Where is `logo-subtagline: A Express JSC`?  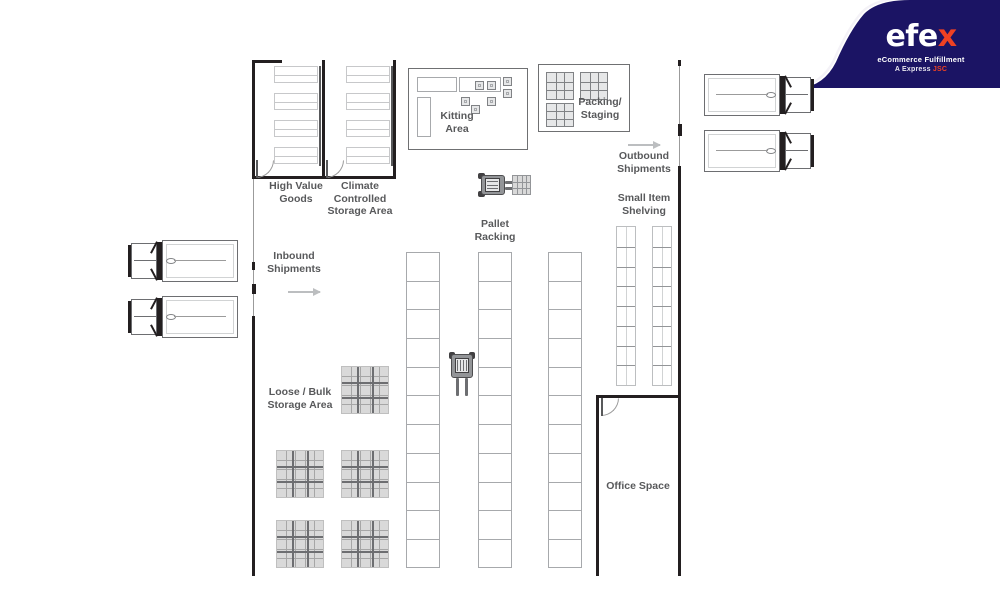
logo-subtagline: A Express JSC is located at coordinates (921, 69).